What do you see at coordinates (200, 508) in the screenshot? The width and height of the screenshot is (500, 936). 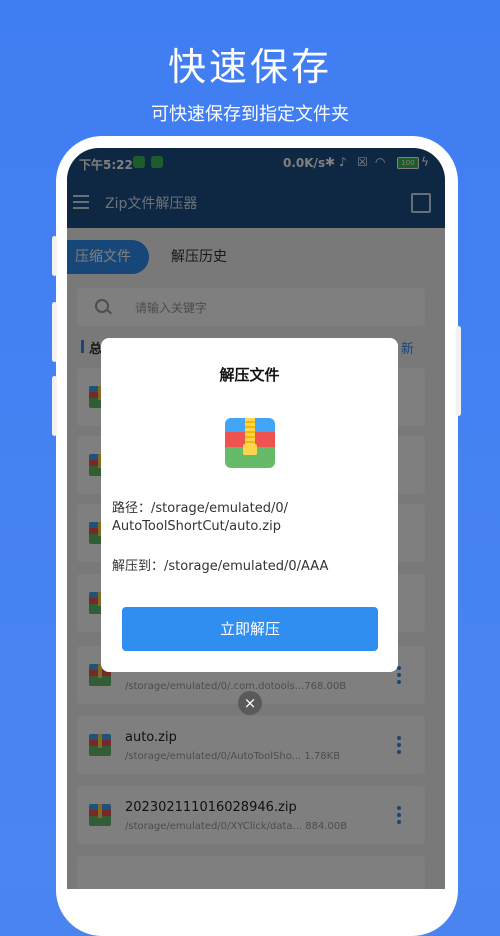 I see `source-path-label: 路径：/storage/emulated/0/` at bounding box center [200, 508].